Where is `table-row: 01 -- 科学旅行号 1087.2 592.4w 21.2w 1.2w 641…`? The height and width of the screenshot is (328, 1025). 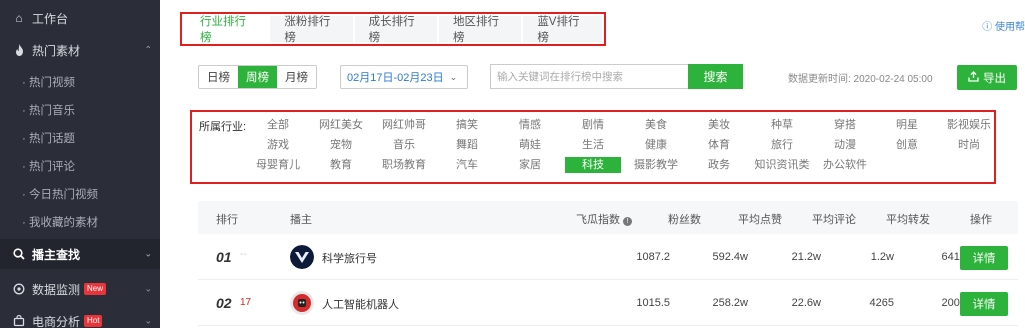
table-row: 01 -- 科学旅行号 1087.2 592.4w 21.2w 1.2w 641… is located at coordinates (608, 257).